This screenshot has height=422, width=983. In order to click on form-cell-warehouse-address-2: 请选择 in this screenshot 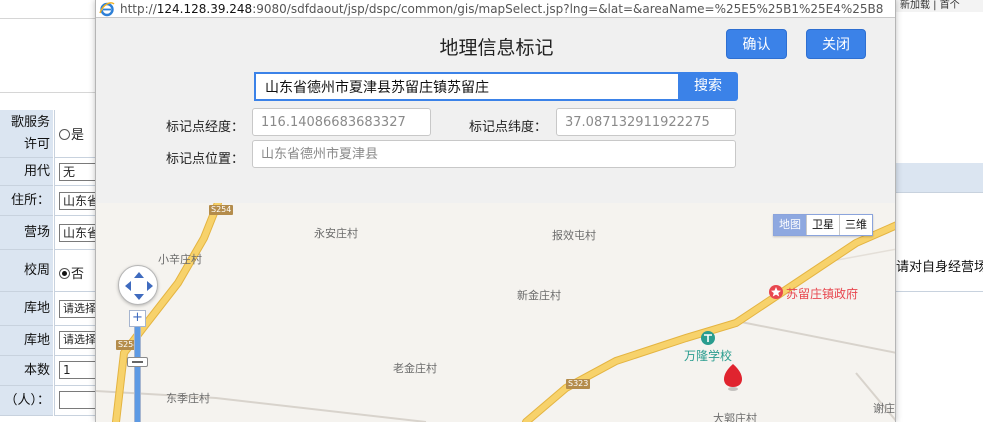, I will do `click(76, 341)`.